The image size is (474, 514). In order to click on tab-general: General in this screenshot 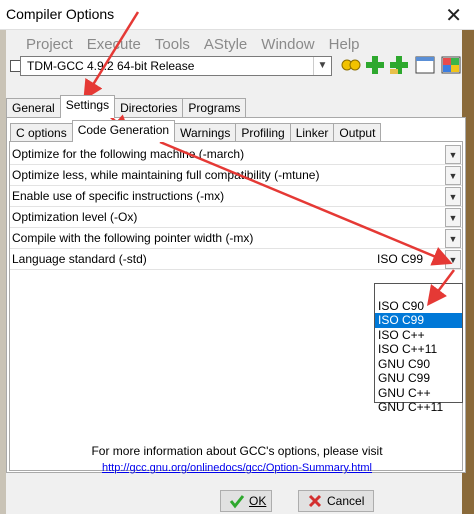, I will do `click(33, 108)`.